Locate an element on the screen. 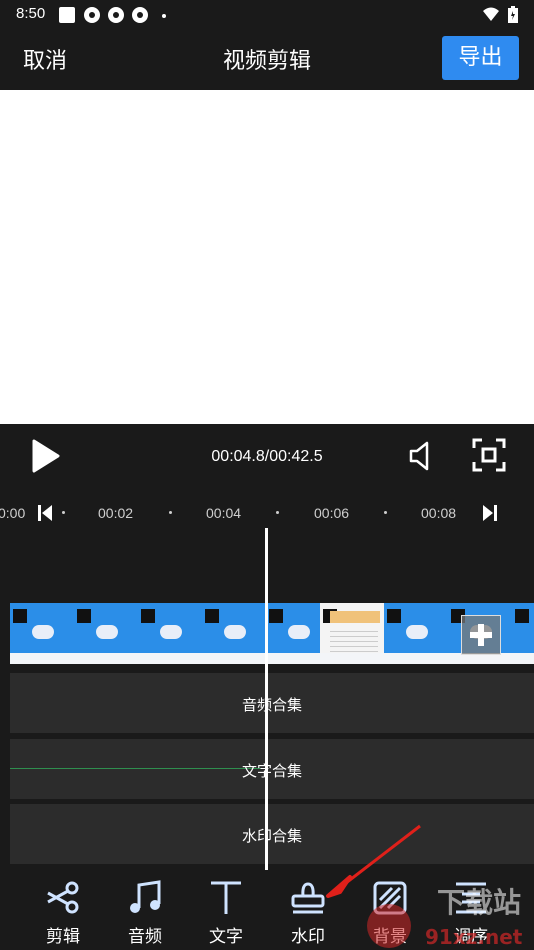 This screenshot has width=534, height=950. ruler-tick: 0:00 is located at coordinates (13, 513).